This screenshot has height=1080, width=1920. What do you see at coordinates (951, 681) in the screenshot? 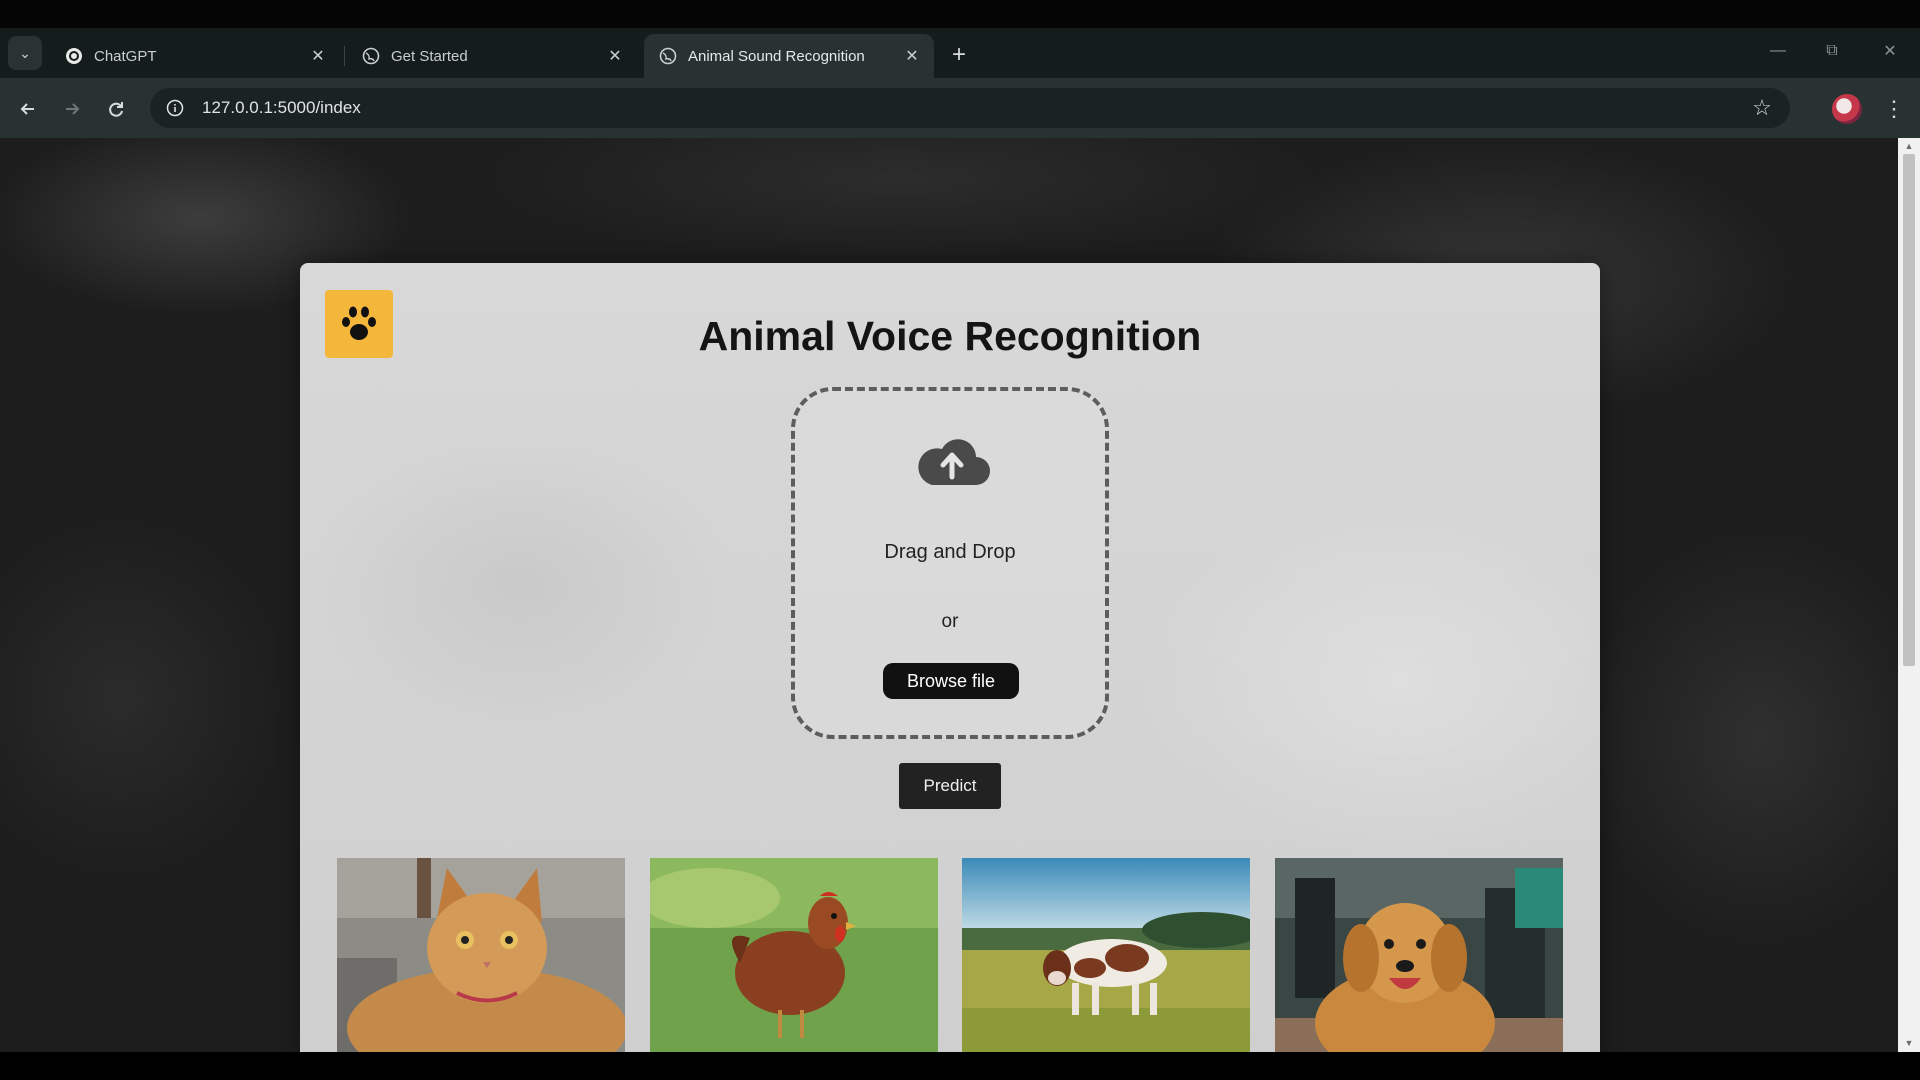
I see `browse-file-button: Browse file` at bounding box center [951, 681].